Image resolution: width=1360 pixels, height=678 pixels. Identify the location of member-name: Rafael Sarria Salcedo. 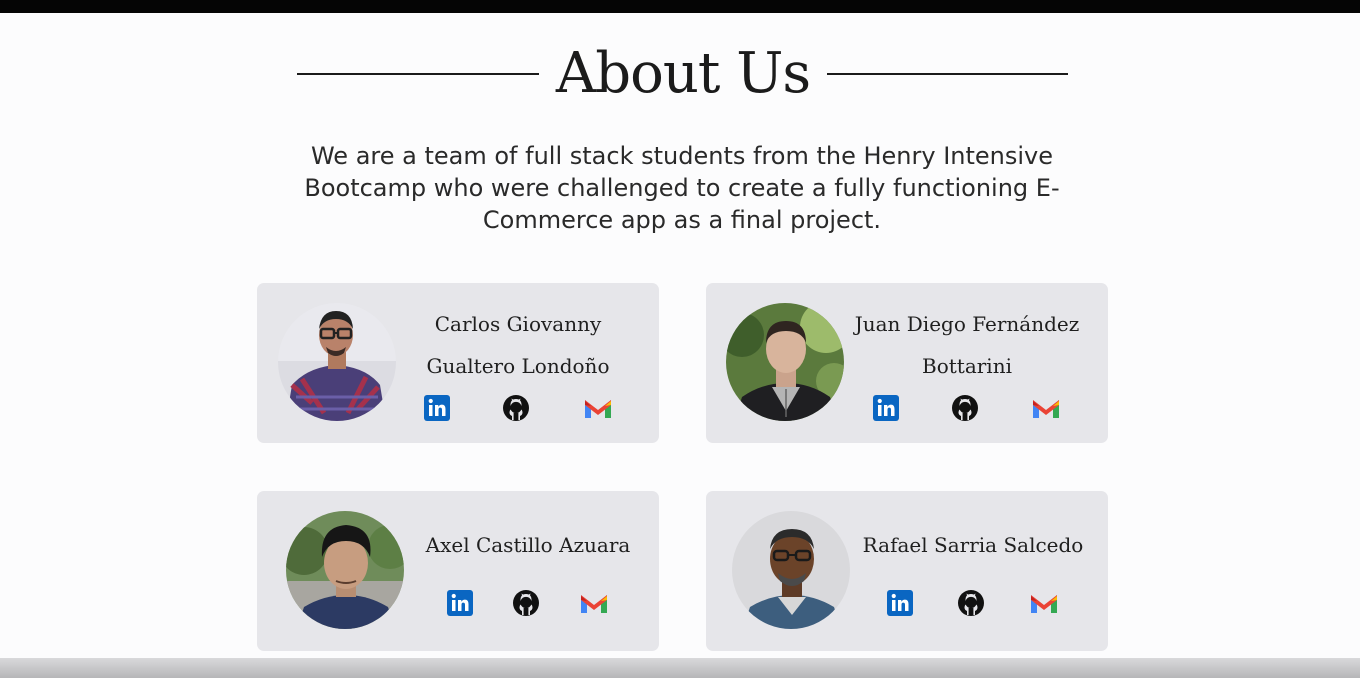
(973, 545).